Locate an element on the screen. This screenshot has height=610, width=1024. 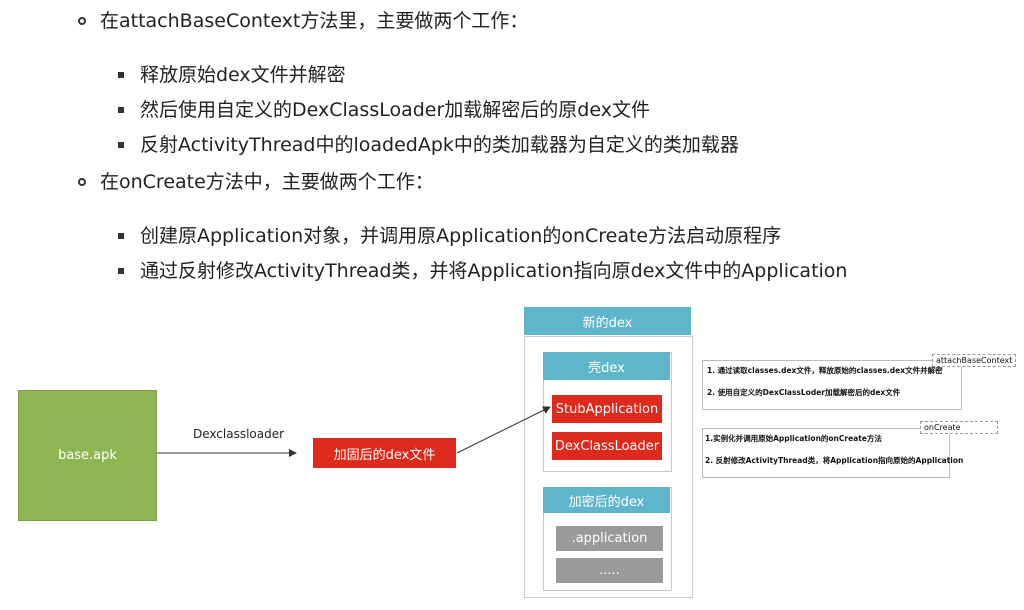
oncreate-note-1: 1.实例化并调用原始Application的onCreate方法 is located at coordinates (793, 438).